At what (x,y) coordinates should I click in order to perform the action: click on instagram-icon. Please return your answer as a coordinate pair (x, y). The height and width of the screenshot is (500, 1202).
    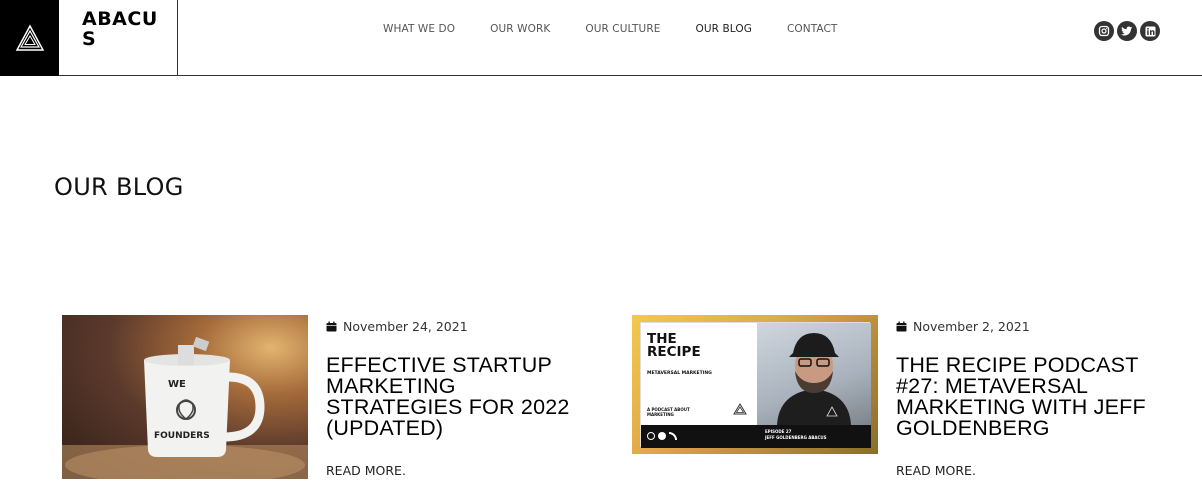
    Looking at the image, I should click on (1104, 31).